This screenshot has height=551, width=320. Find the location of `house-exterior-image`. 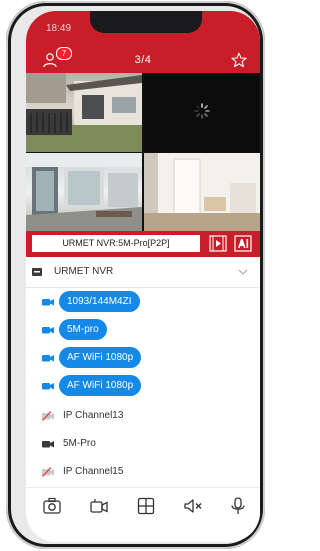

house-exterior-image is located at coordinates (84, 112).